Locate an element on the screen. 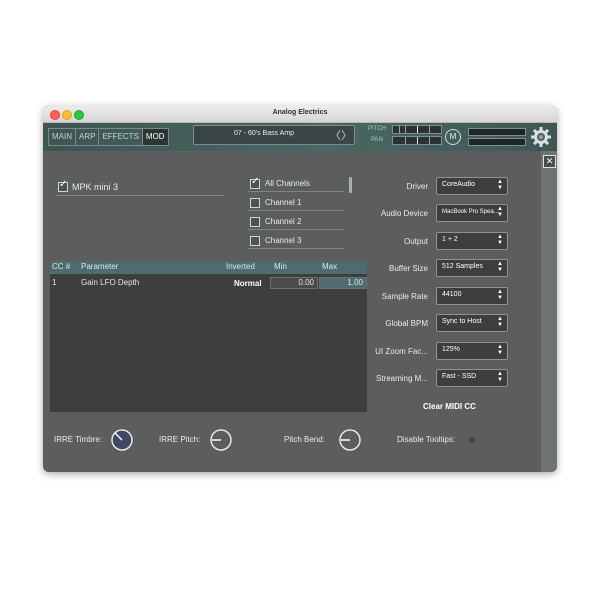 The width and height of the screenshot is (600, 600). device-checkbox is located at coordinates (63, 185).